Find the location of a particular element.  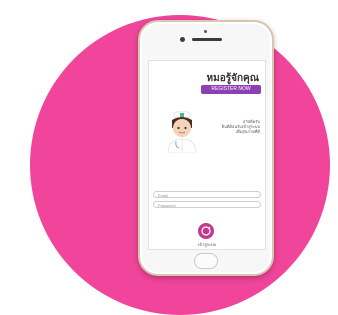

phone-speaker is located at coordinates (207, 39).